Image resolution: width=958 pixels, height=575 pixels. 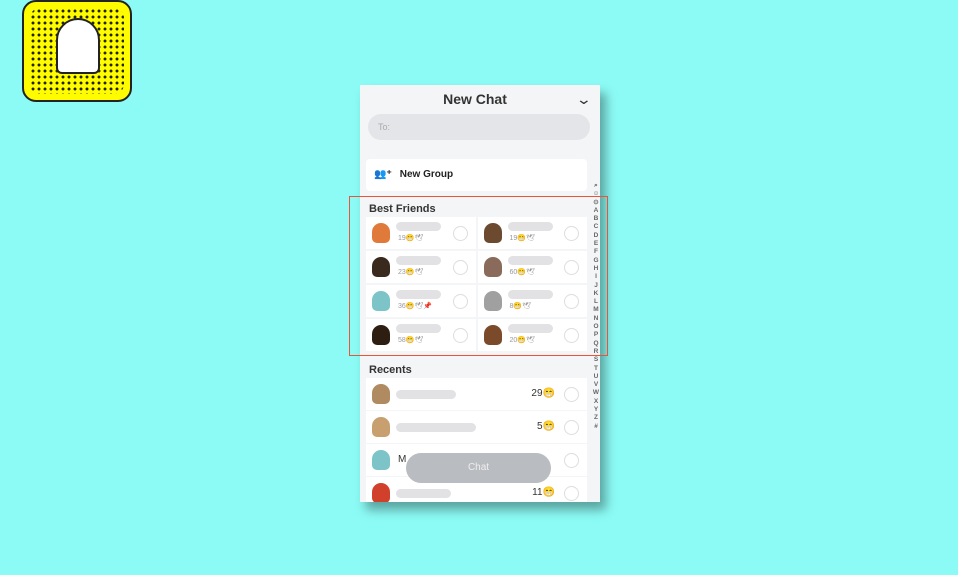 What do you see at coordinates (475, 99) in the screenshot?
I see `page-title: New Chat` at bounding box center [475, 99].